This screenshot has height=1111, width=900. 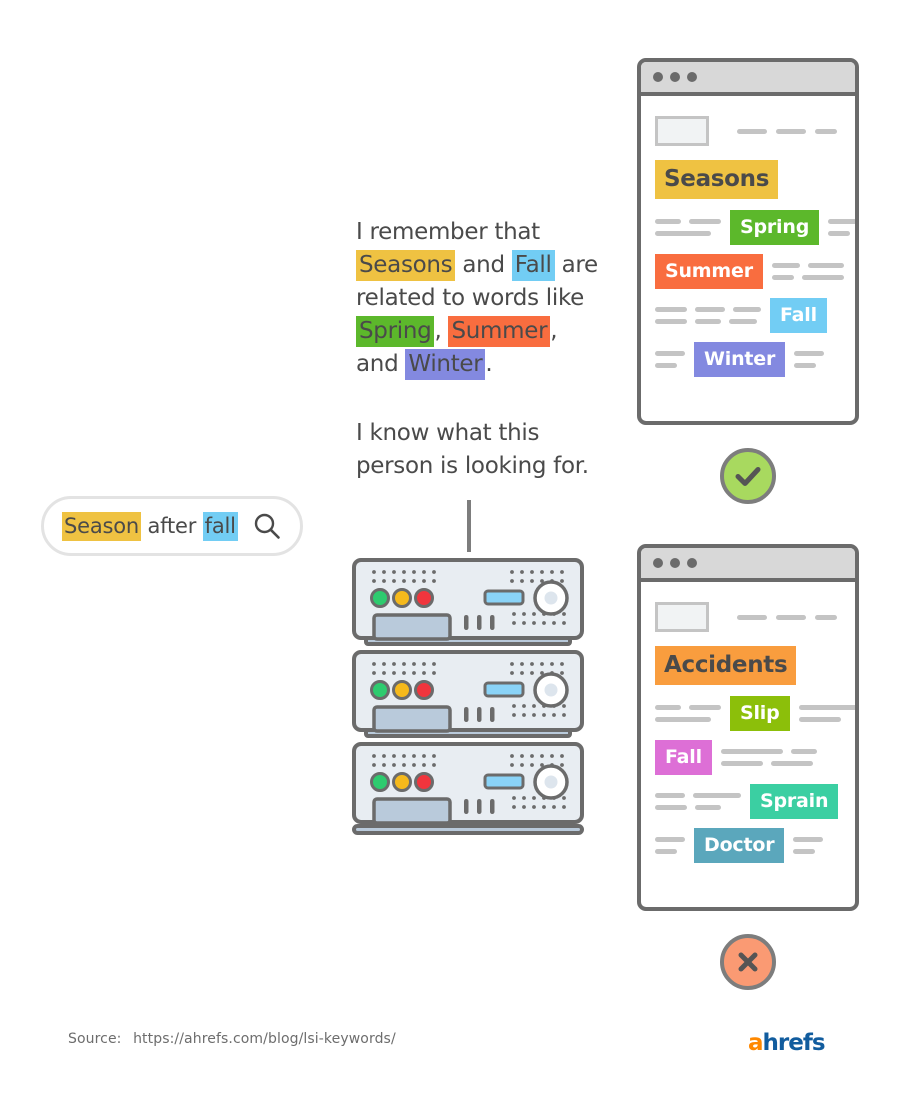 I want to click on result-row: Spring, so click(x=755, y=227).